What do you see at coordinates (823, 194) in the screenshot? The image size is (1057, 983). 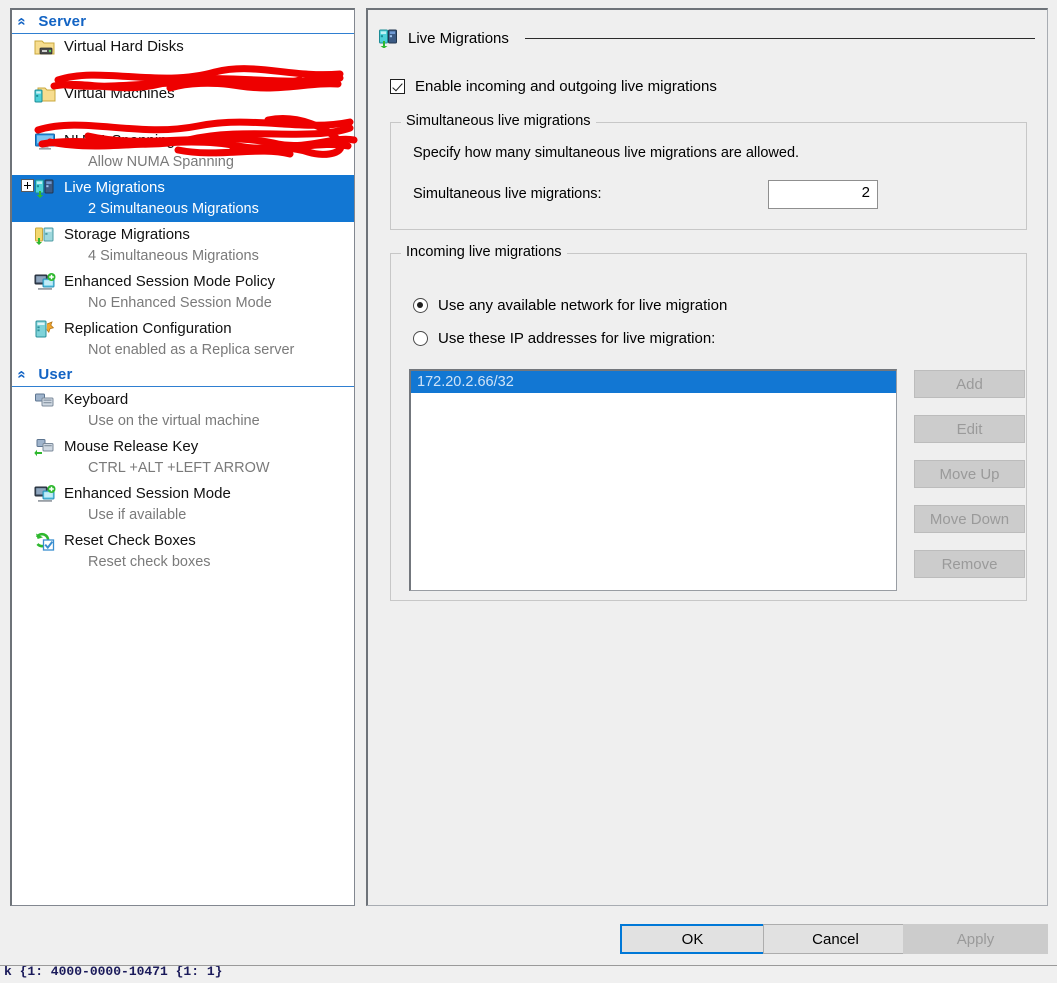 I see `simultaneous-live-migrations-input: 2` at bounding box center [823, 194].